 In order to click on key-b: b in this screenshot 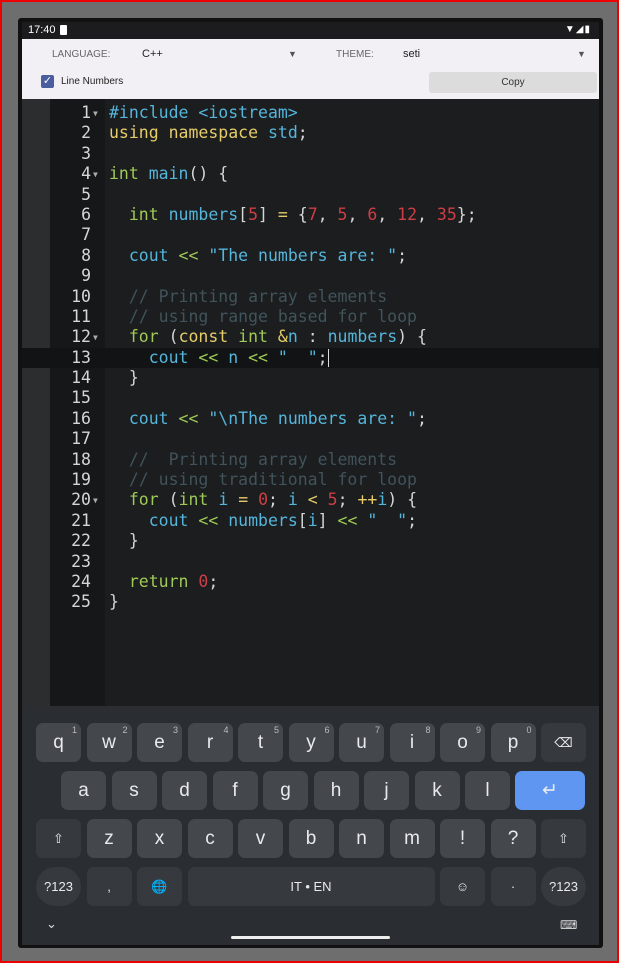, I will do `click(311, 838)`.